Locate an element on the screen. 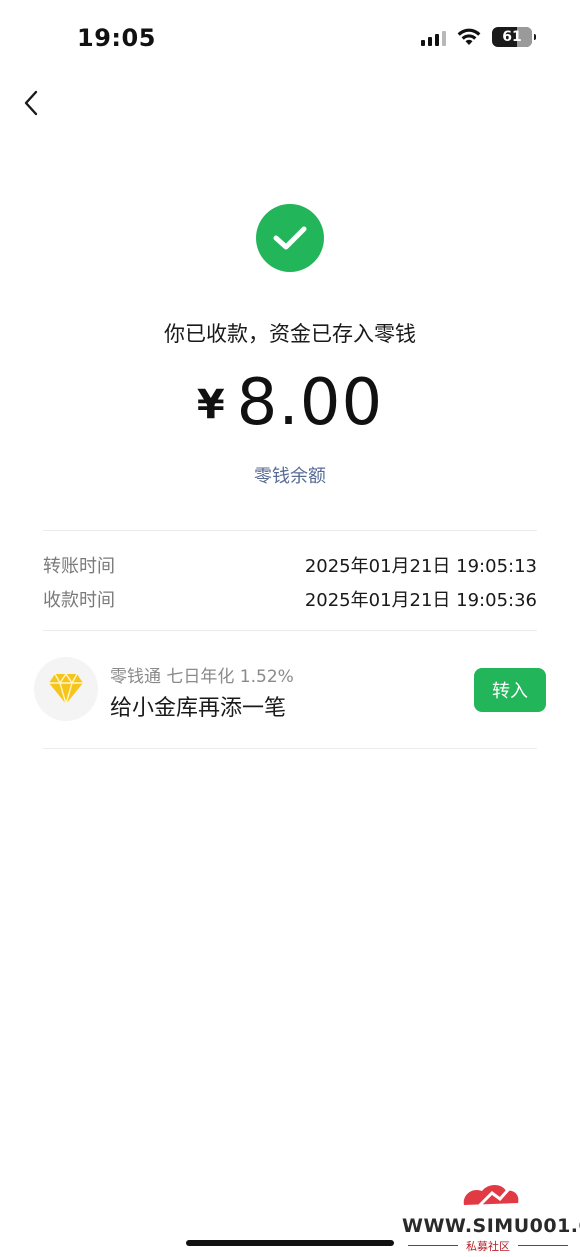 This screenshot has width=580, height=1257. lingqiantong-icon is located at coordinates (66, 689).